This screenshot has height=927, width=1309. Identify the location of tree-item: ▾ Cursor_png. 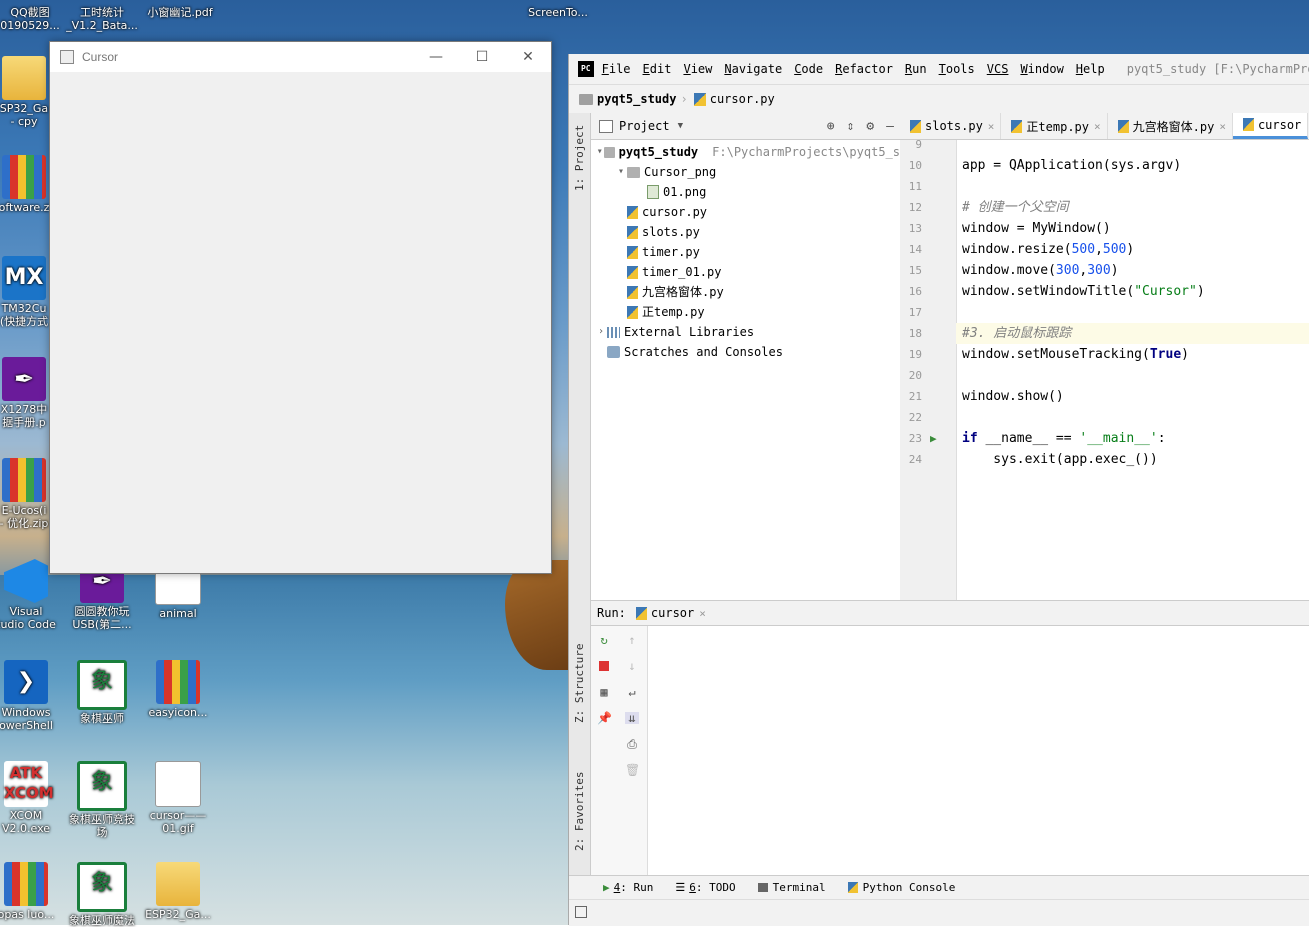
(745, 172).